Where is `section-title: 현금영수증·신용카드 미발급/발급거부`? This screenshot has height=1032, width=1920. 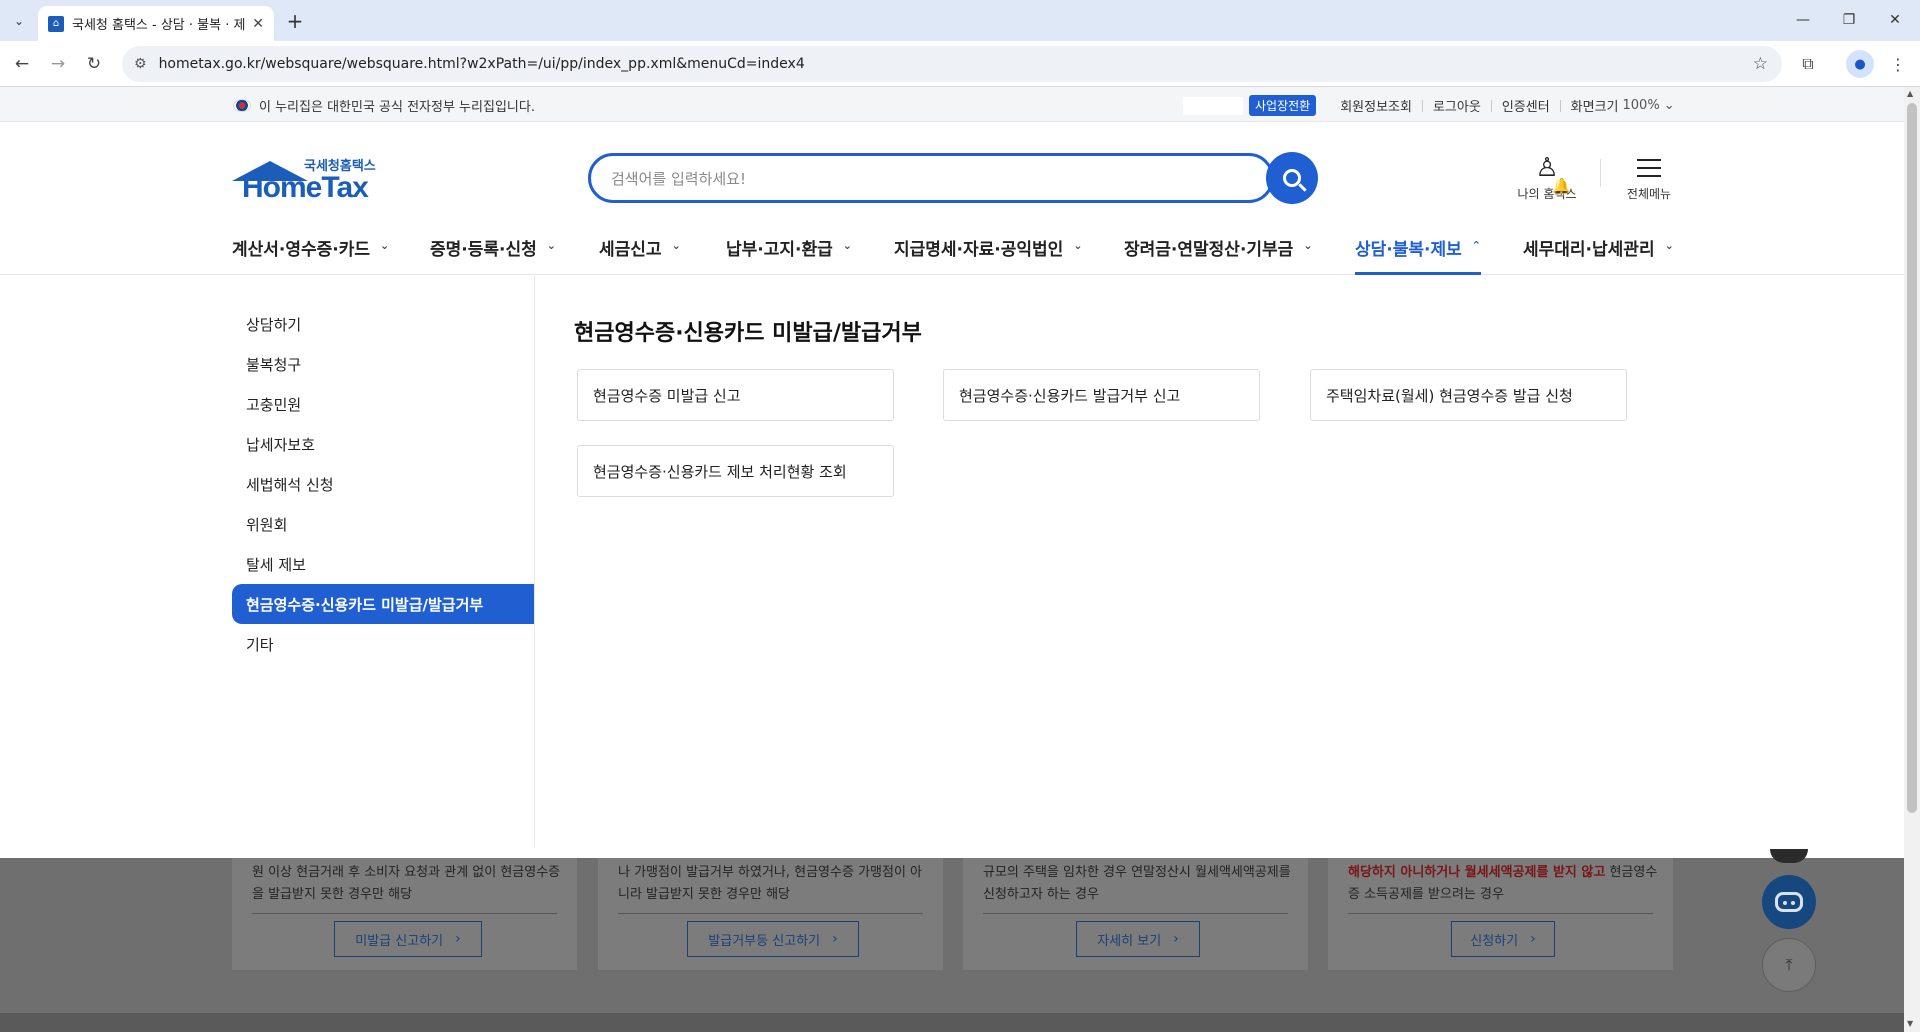
section-title: 현금영수증·신용카드 미발급/발급거부 is located at coordinates (748, 333).